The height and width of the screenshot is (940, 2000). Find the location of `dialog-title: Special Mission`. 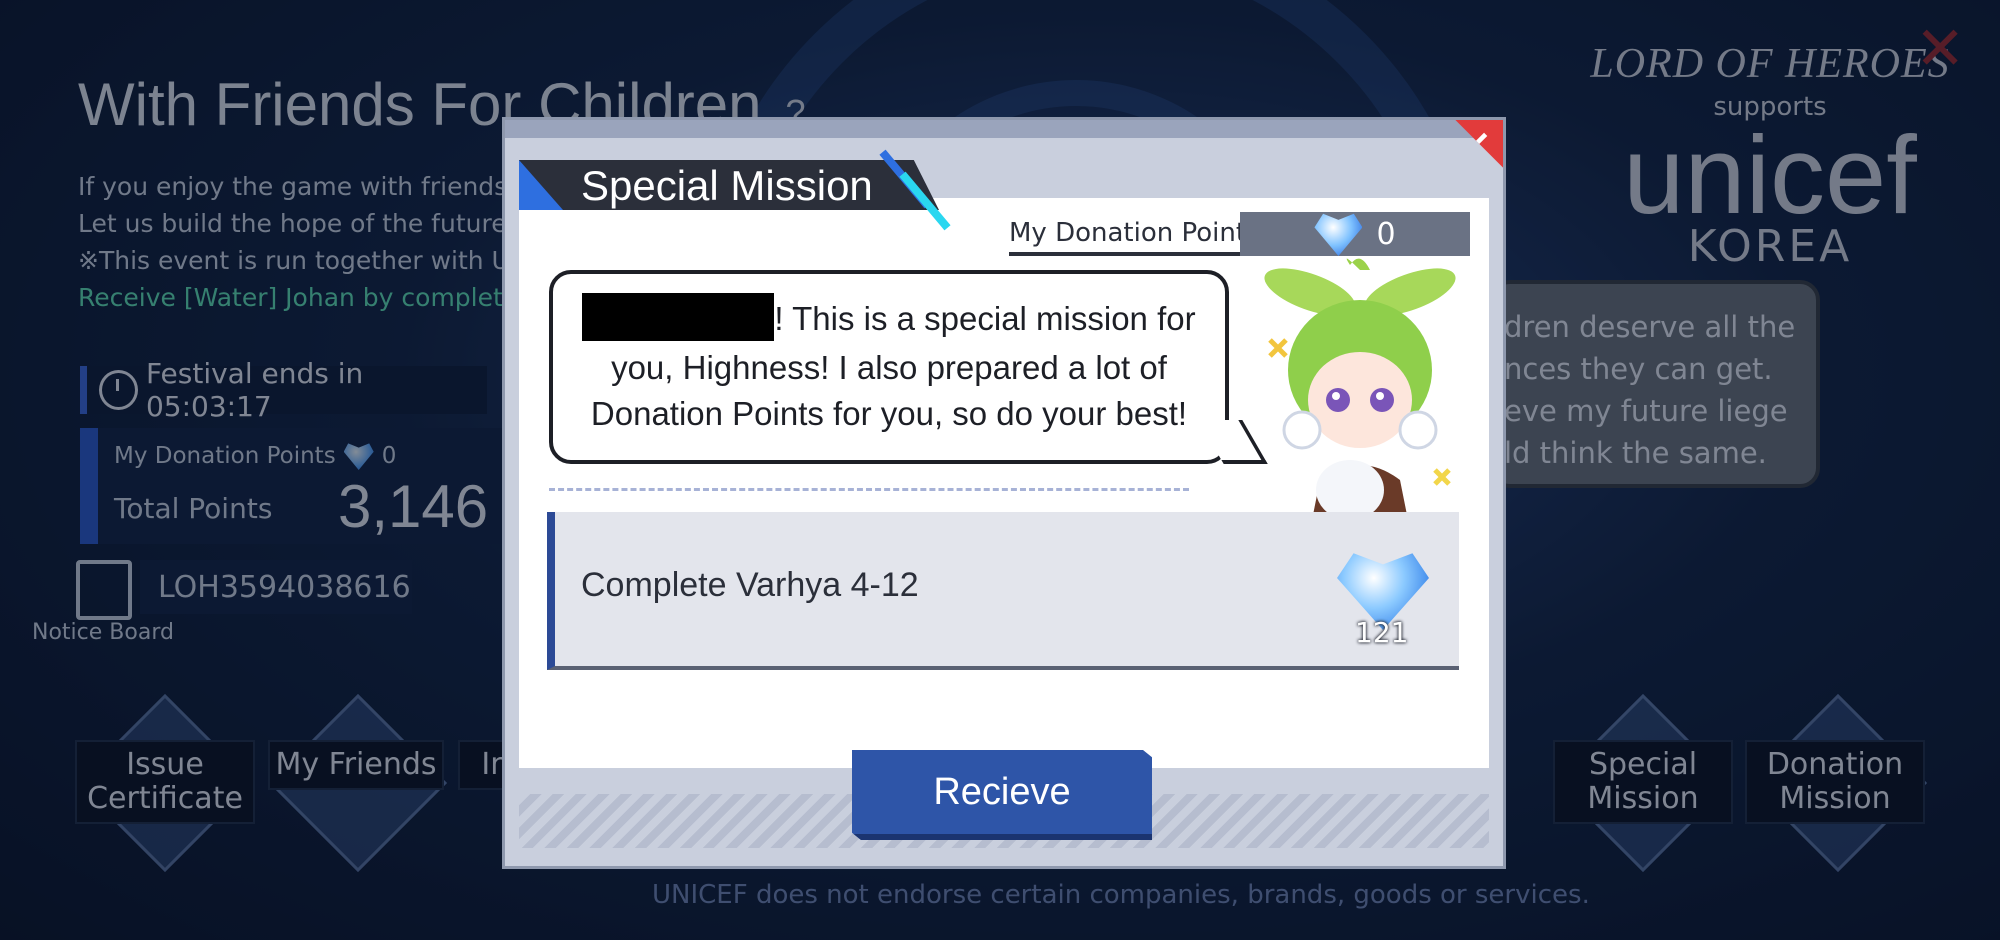

dialog-title: Special Mission is located at coordinates (727, 185).